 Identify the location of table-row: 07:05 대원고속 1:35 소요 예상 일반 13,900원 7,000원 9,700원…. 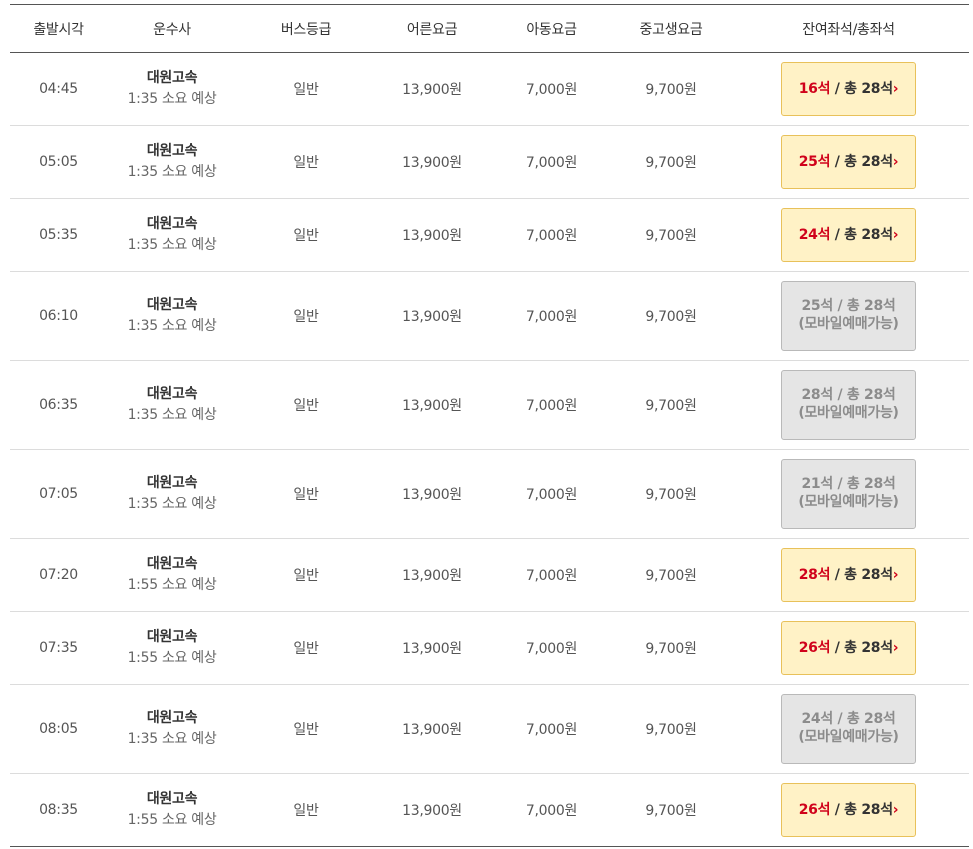
(489, 494).